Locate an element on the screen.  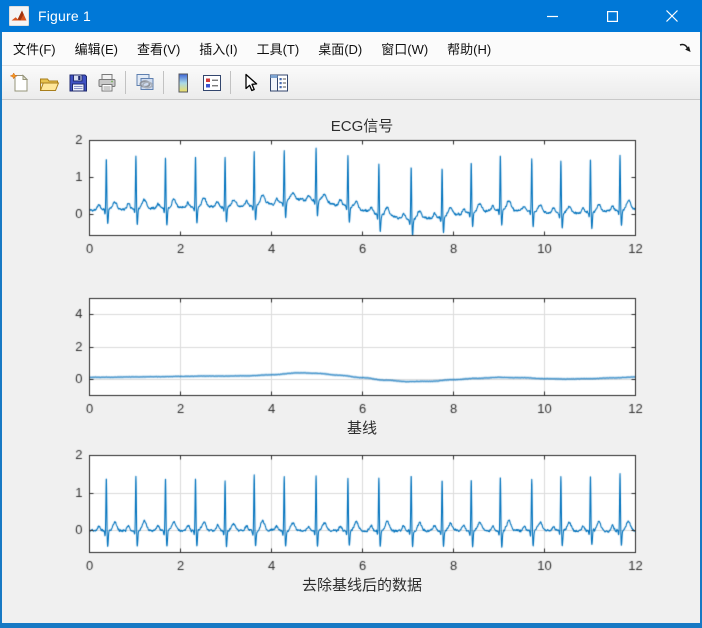
menu-item-edit: 编辑(E) is located at coordinates (96, 48).